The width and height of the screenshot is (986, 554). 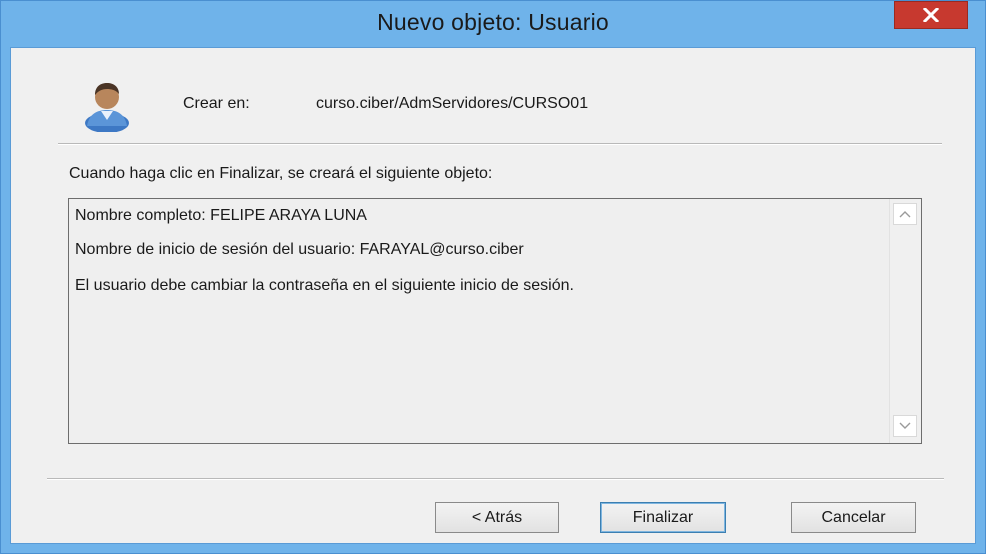 I want to click on user-icon, so click(x=107, y=107).